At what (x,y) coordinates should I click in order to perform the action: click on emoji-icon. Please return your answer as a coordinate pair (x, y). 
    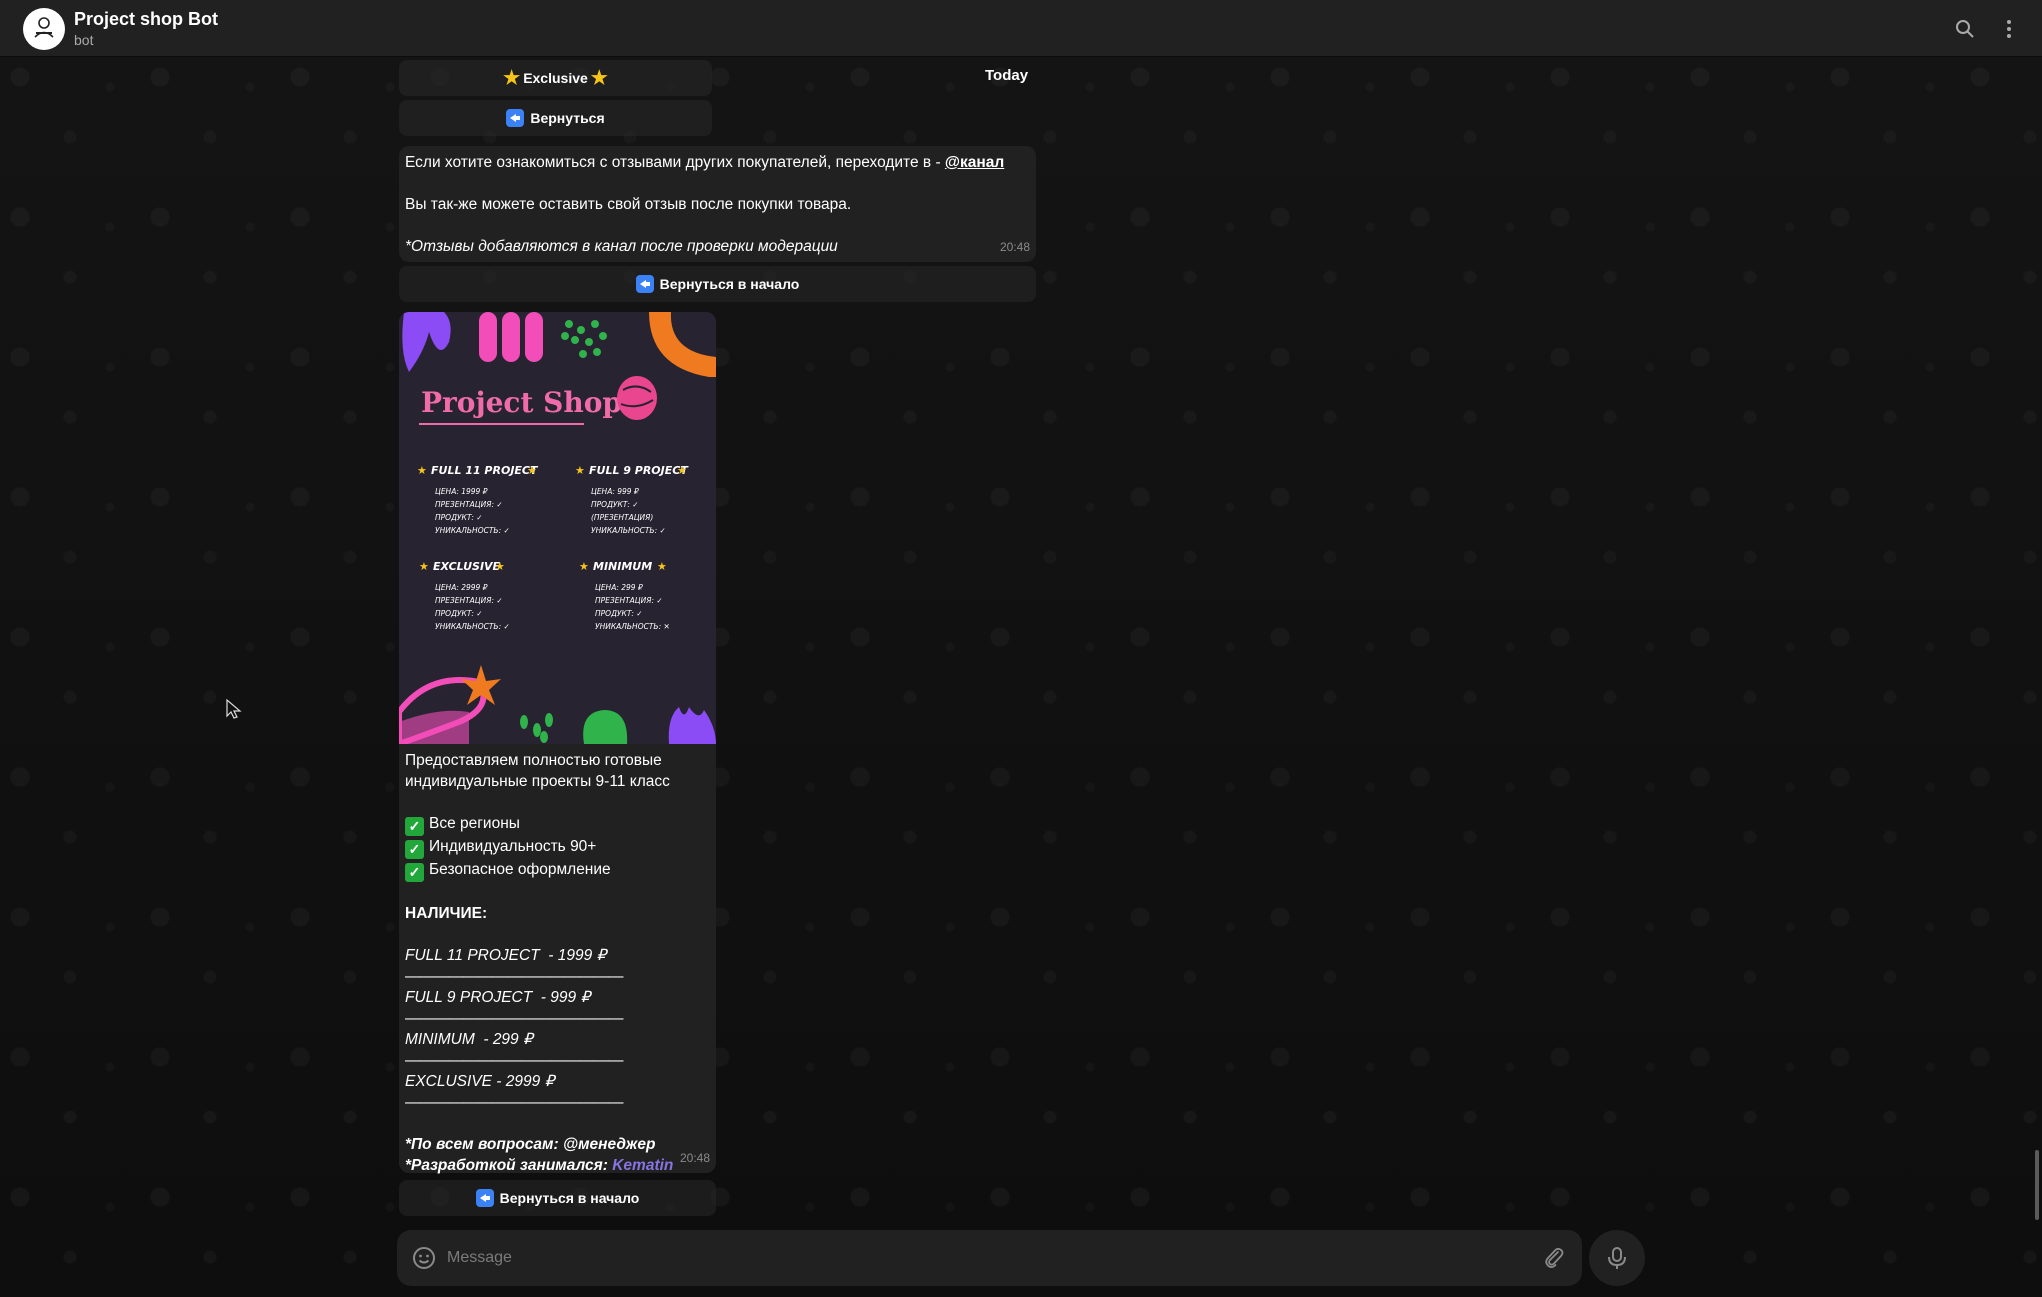
    Looking at the image, I should click on (424, 1260).